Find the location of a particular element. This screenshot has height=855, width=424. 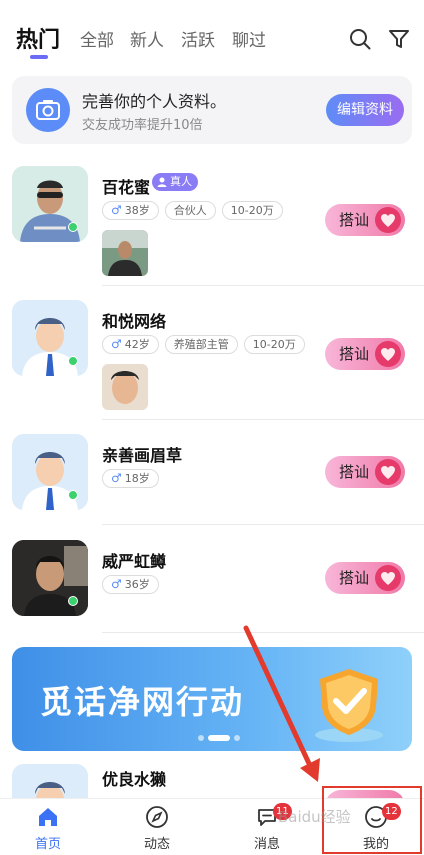

nav-label: 消息 is located at coordinates (266, 844).